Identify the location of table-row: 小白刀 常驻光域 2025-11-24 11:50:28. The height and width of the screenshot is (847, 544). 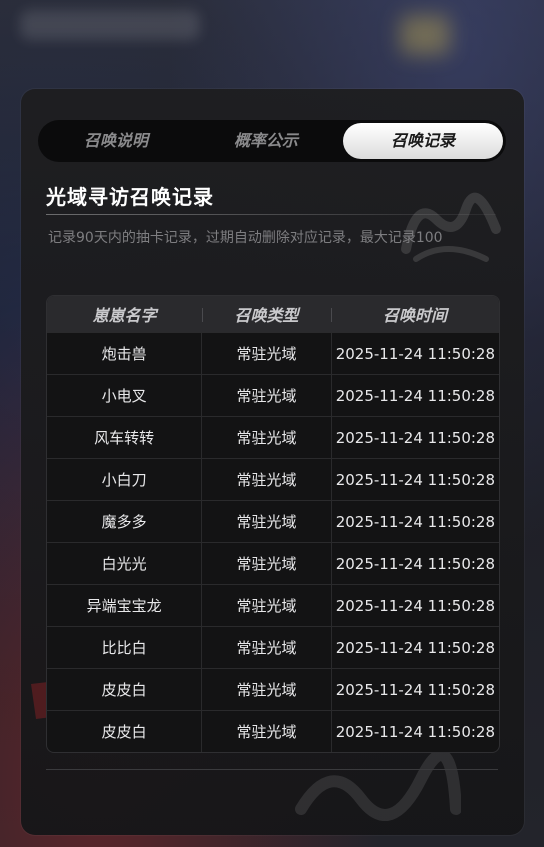
(273, 479).